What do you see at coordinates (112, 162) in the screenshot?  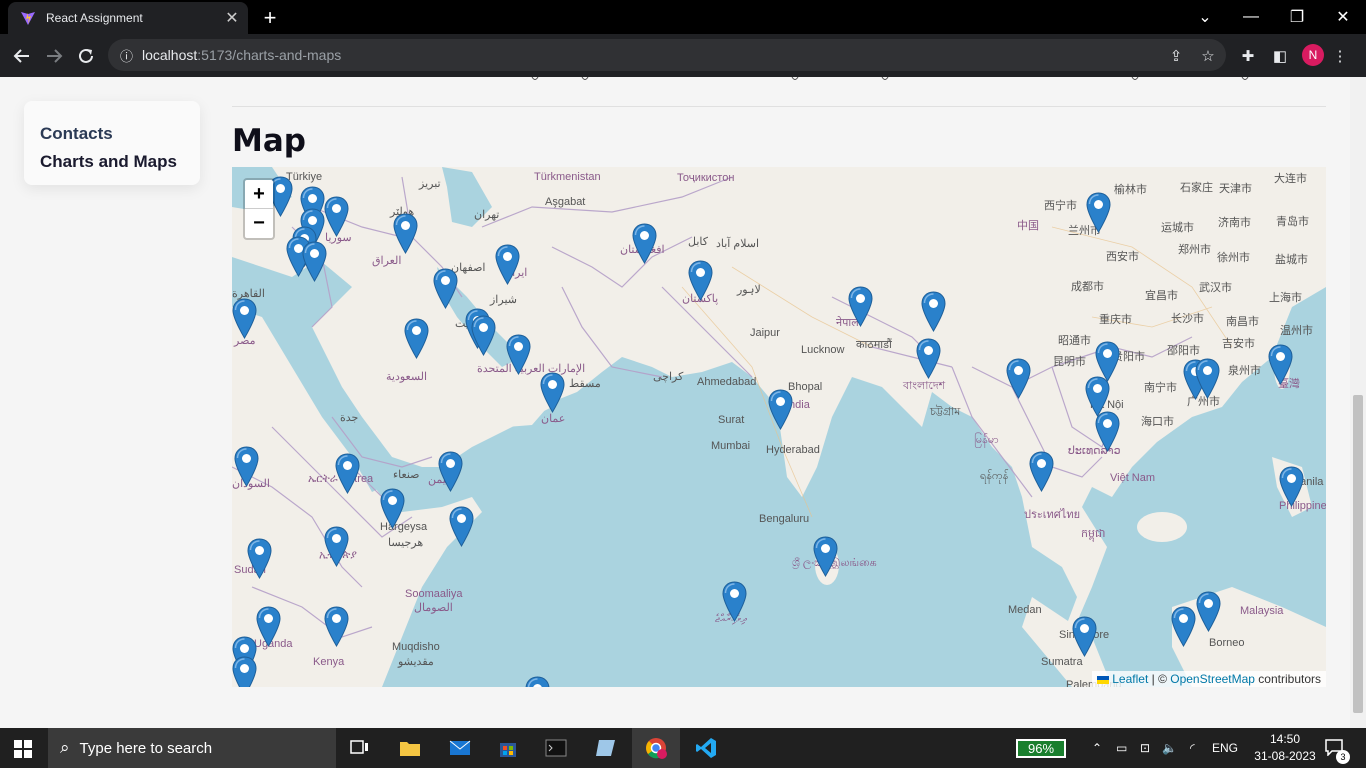 I see `sidebar-item-charts-and-maps: Charts and Maps` at bounding box center [112, 162].